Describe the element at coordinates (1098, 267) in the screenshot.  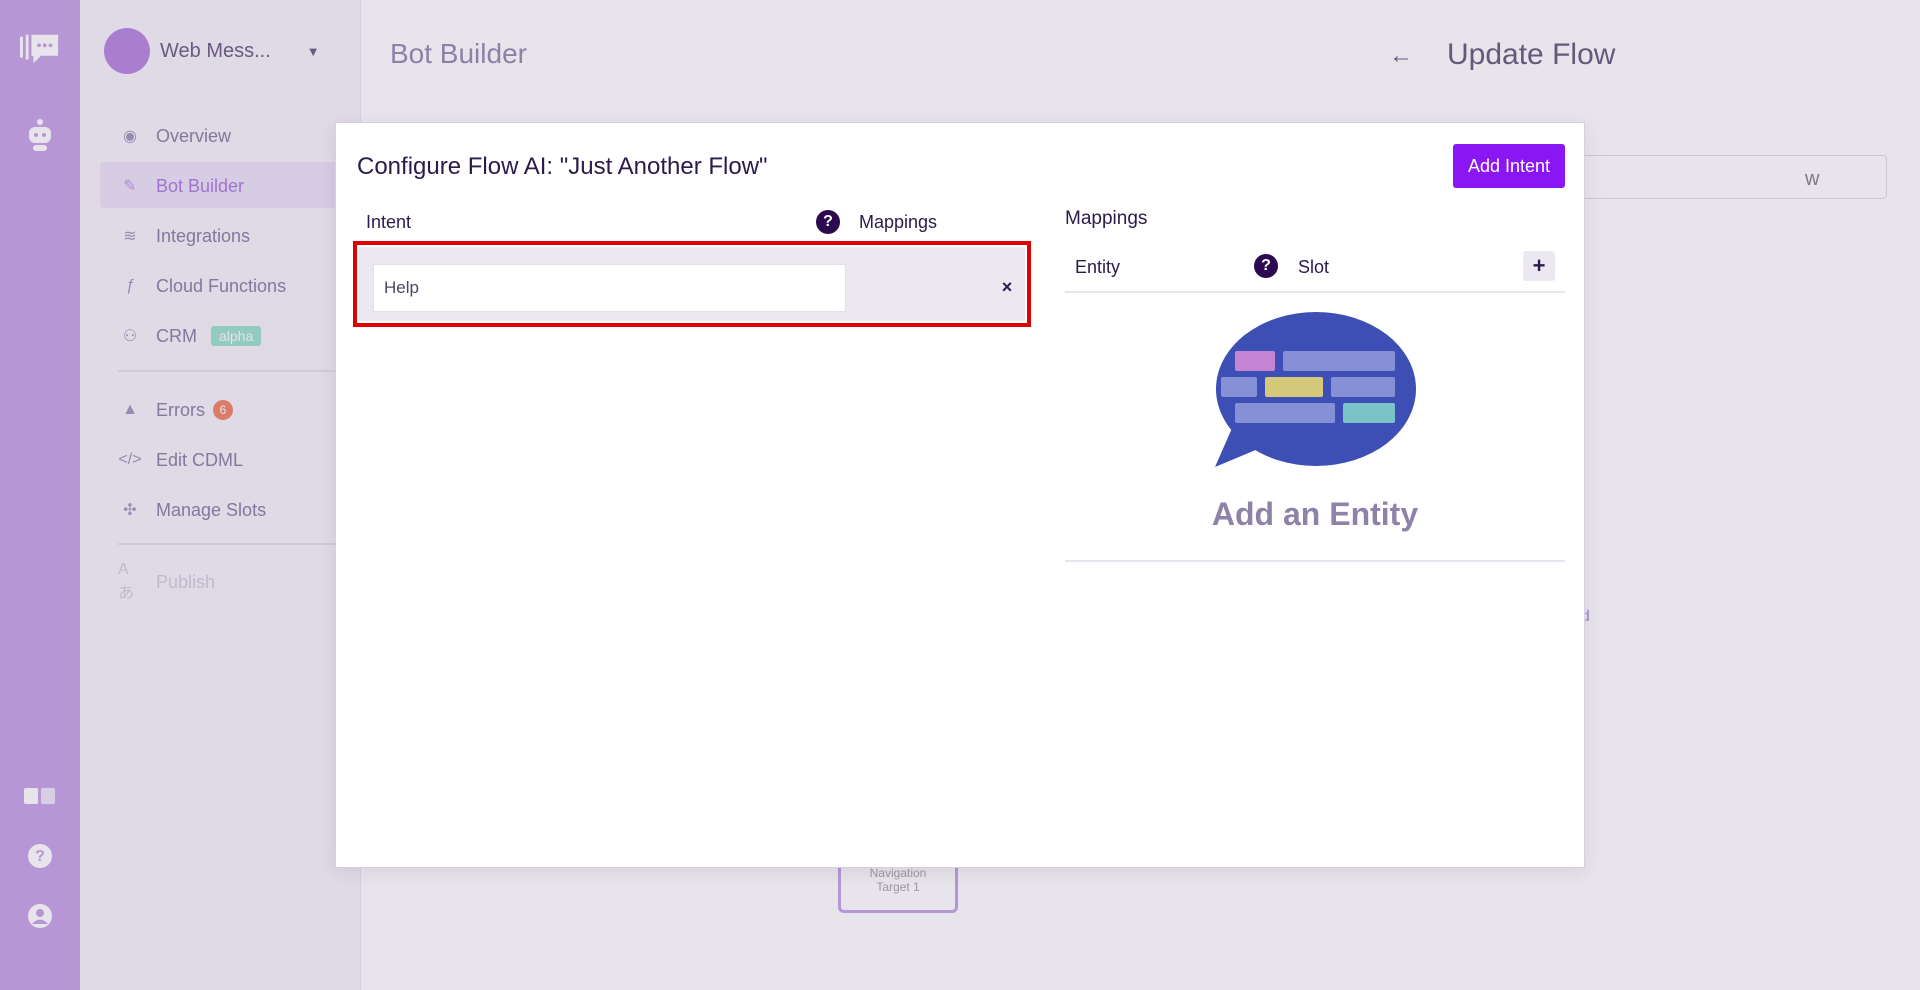
I see `entity-column-header: Entity` at that location.